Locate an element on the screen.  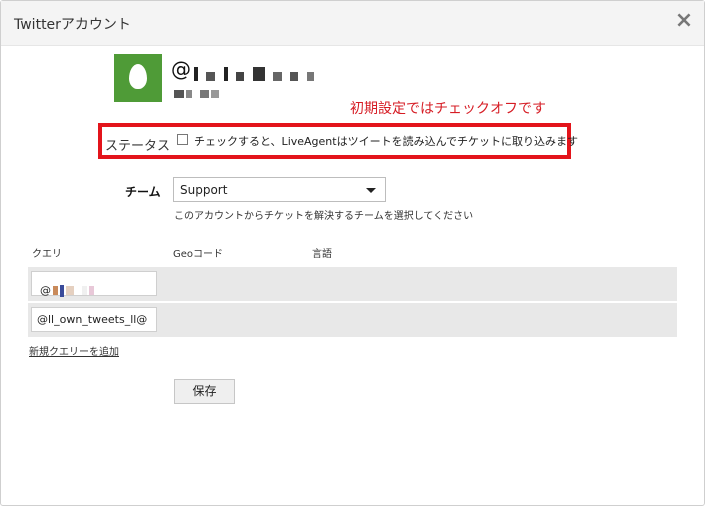
team-hint: このアカウントからチケットを解決するチームを選択してください is located at coordinates (324, 216).